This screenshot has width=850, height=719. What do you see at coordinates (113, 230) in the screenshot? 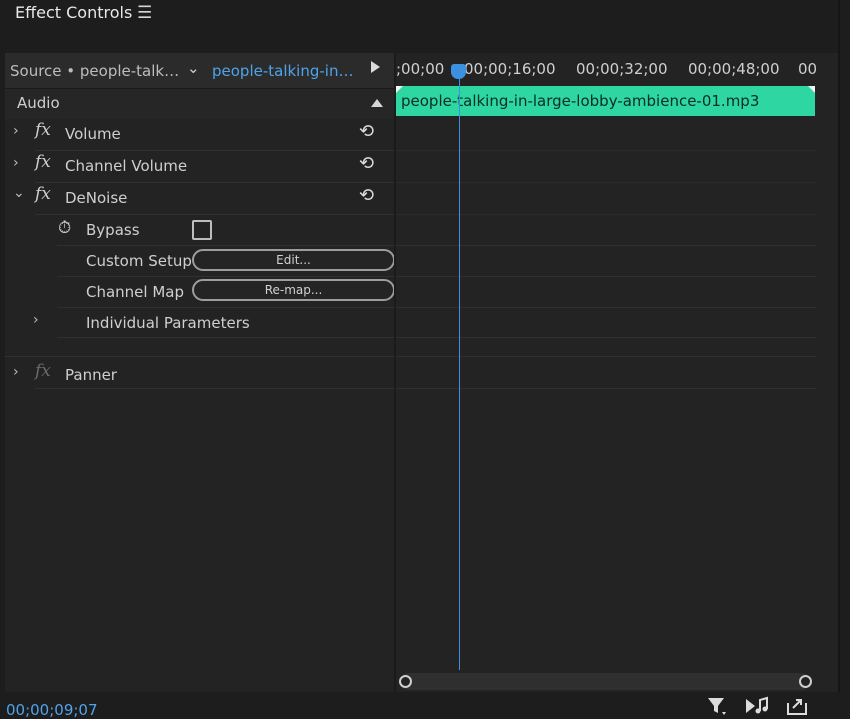
I see `bypass-label: Bypass` at bounding box center [113, 230].